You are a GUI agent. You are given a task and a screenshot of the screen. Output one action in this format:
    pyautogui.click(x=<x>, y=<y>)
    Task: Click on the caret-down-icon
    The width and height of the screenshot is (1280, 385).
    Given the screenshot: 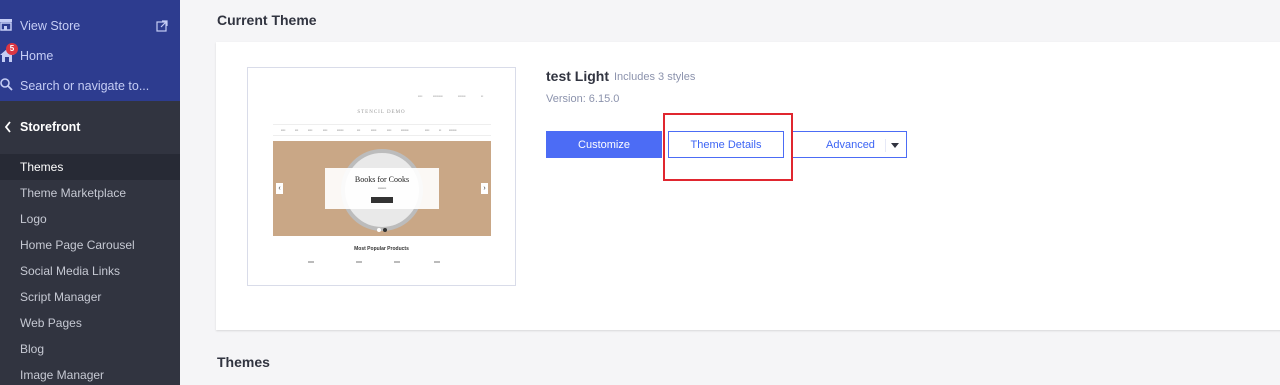 What is the action you would take?
    pyautogui.click(x=895, y=145)
    